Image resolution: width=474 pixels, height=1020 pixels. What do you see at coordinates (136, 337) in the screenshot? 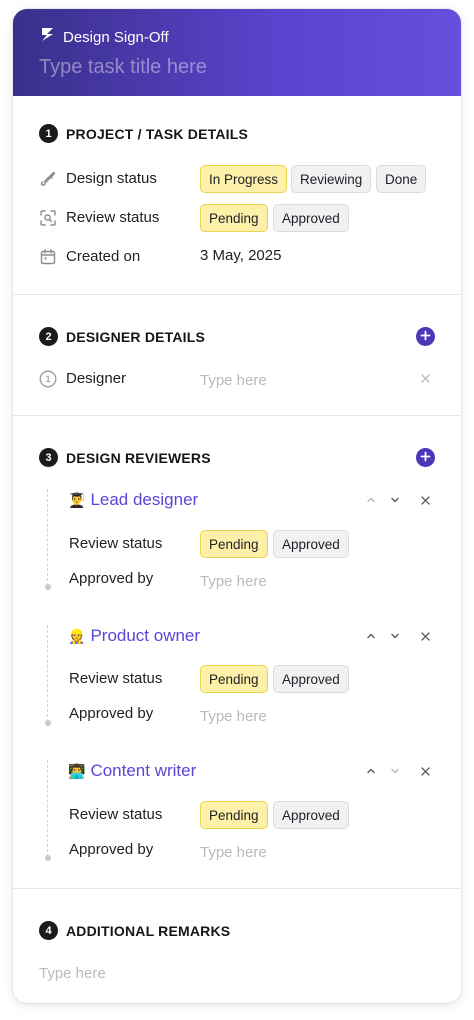
I see `section-title-designer-details: DESIGNER DETAILS` at bounding box center [136, 337].